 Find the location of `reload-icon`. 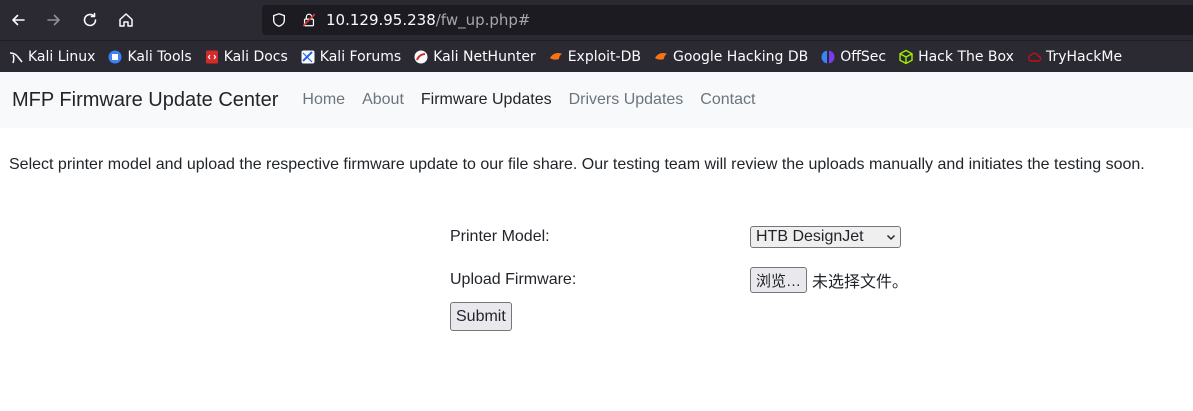

reload-icon is located at coordinates (90, 19).